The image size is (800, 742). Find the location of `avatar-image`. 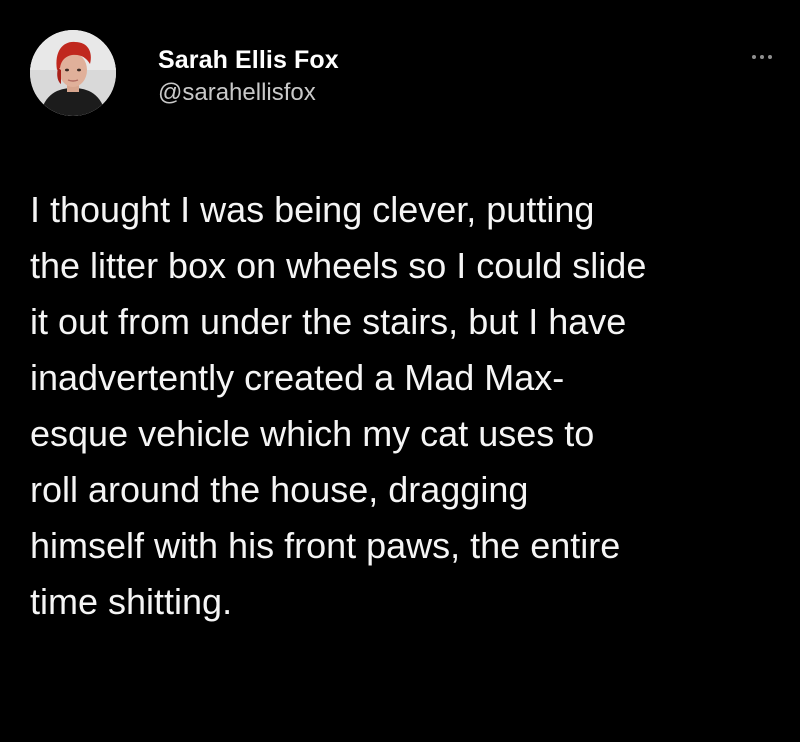

avatar-image is located at coordinates (73, 73).